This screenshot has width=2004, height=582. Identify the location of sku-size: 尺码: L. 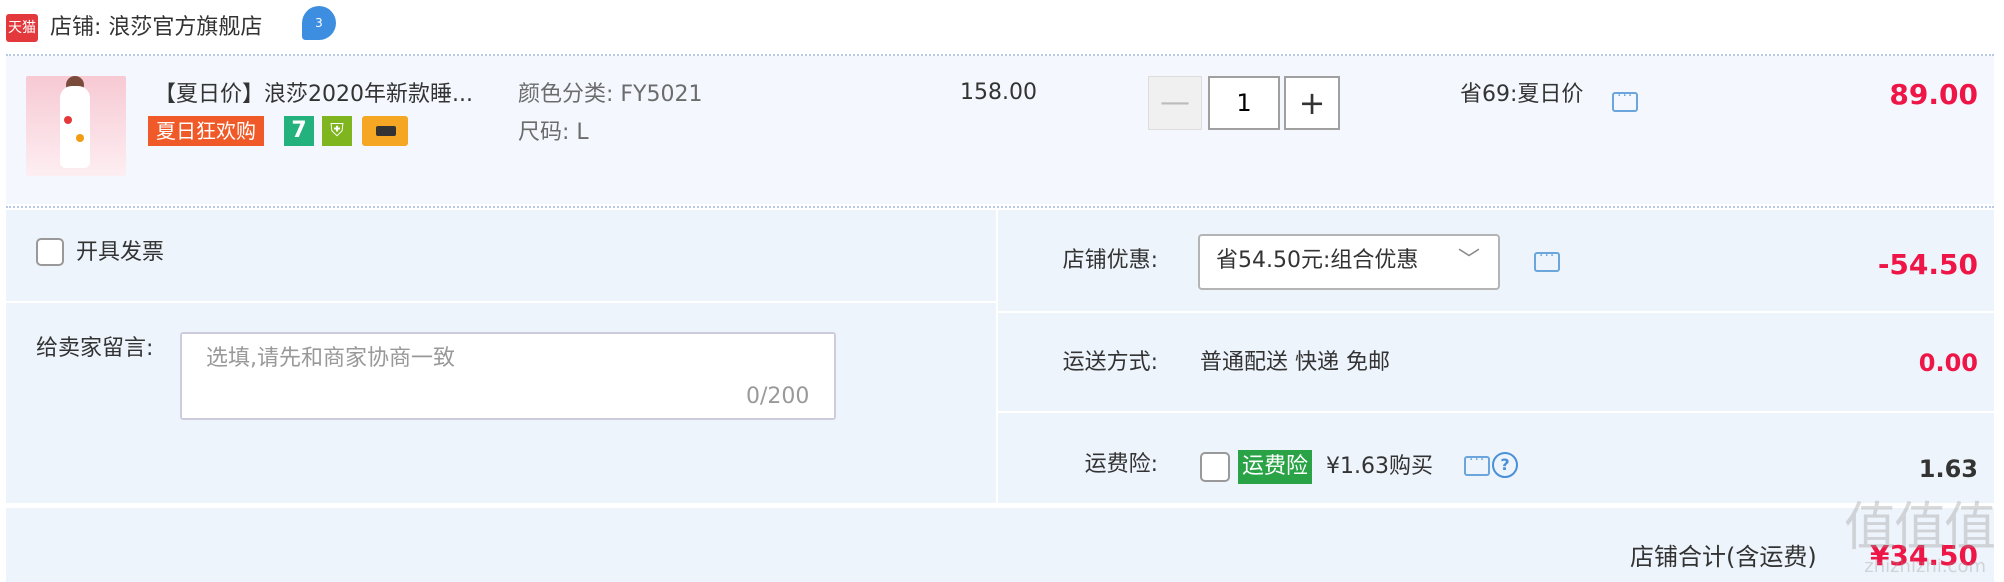
(553, 132).